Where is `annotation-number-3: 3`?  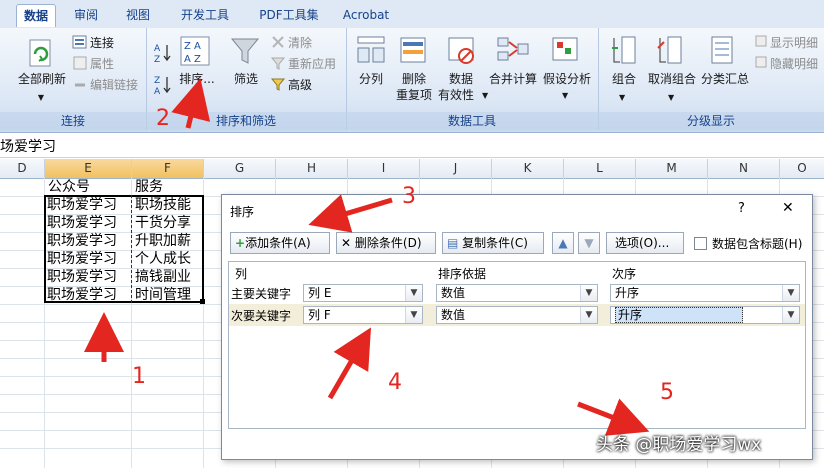
annotation-number-3: 3 is located at coordinates (409, 196).